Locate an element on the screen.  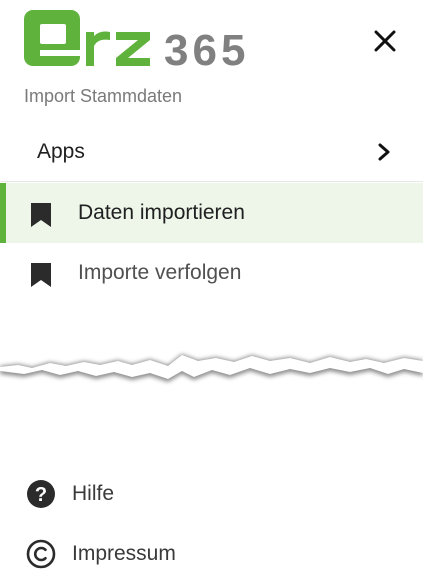
copyright-icon is located at coordinates (41, 554).